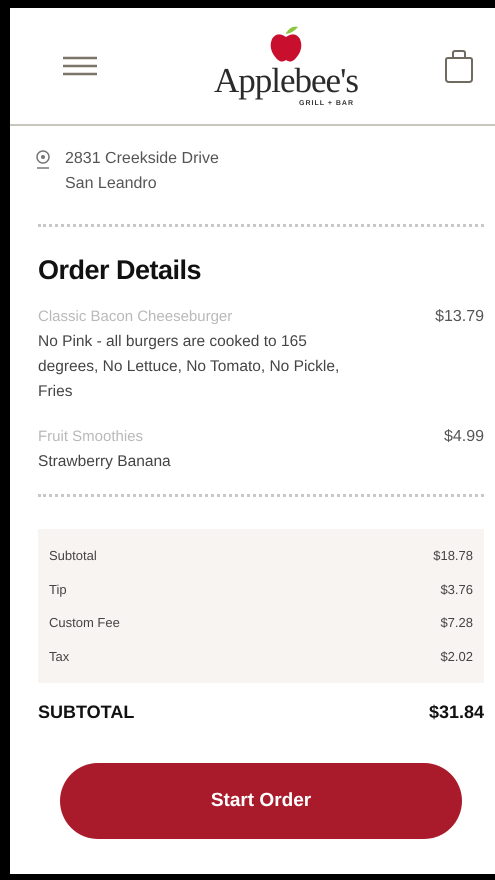  I want to click on item-name: Classic Bacon Cheeseburger, so click(136, 317).